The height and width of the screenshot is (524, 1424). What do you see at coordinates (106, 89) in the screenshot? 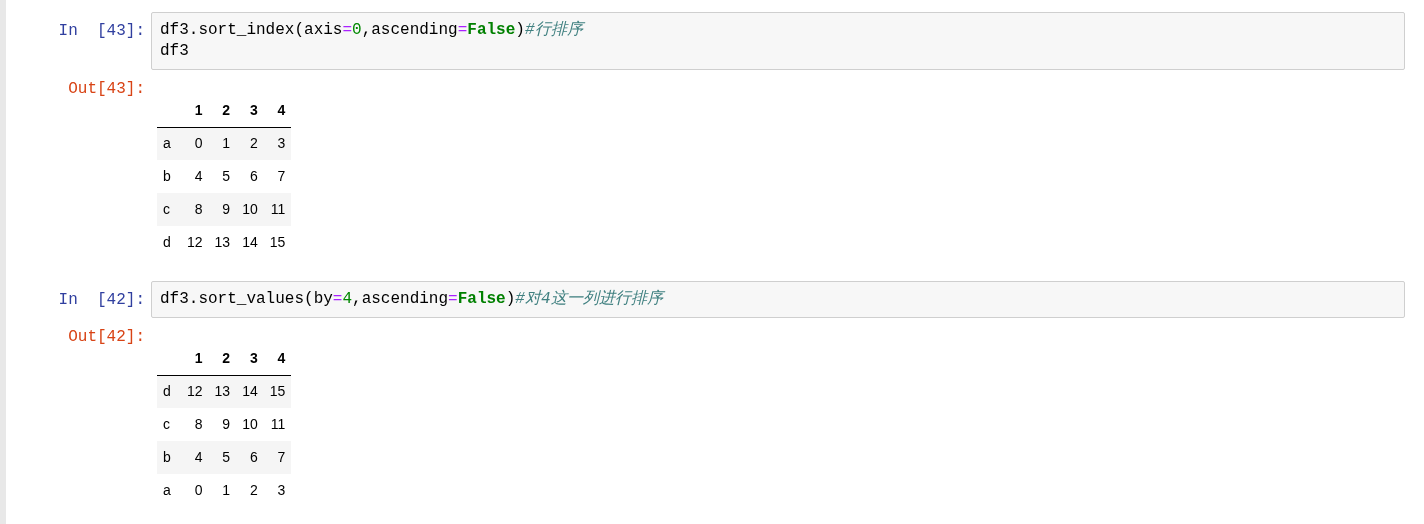
I see `output-prompt: Out[43]:` at bounding box center [106, 89].